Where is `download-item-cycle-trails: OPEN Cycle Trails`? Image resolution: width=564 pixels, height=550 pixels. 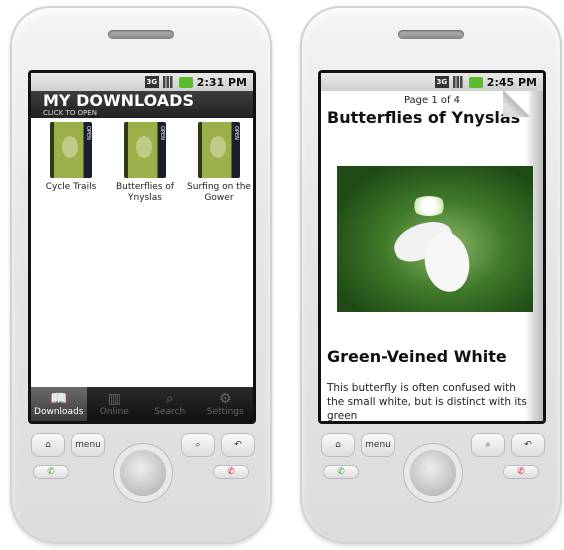
download-item-cycle-trails: OPEN Cycle Trails is located at coordinates (71, 163).